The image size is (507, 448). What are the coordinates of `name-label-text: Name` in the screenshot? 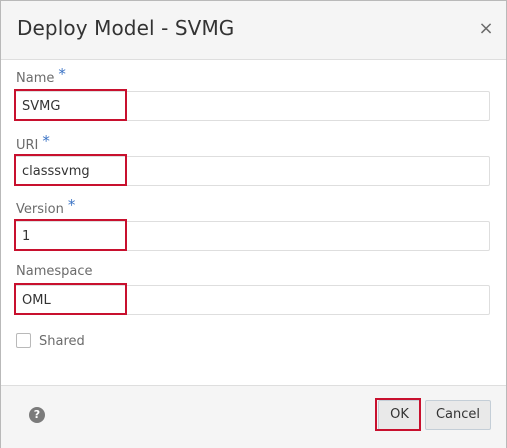 It's located at (35, 78).